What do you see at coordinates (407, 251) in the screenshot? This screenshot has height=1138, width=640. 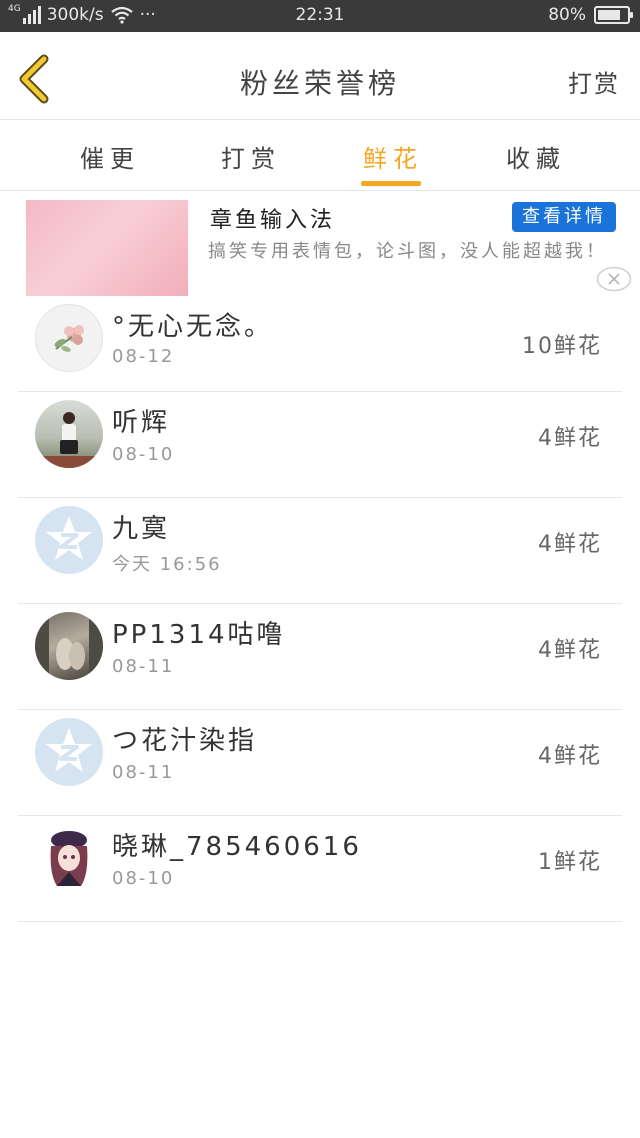 I see `ad-description: 搞笑专用表情包，论斗图，没人能超越我！` at bounding box center [407, 251].